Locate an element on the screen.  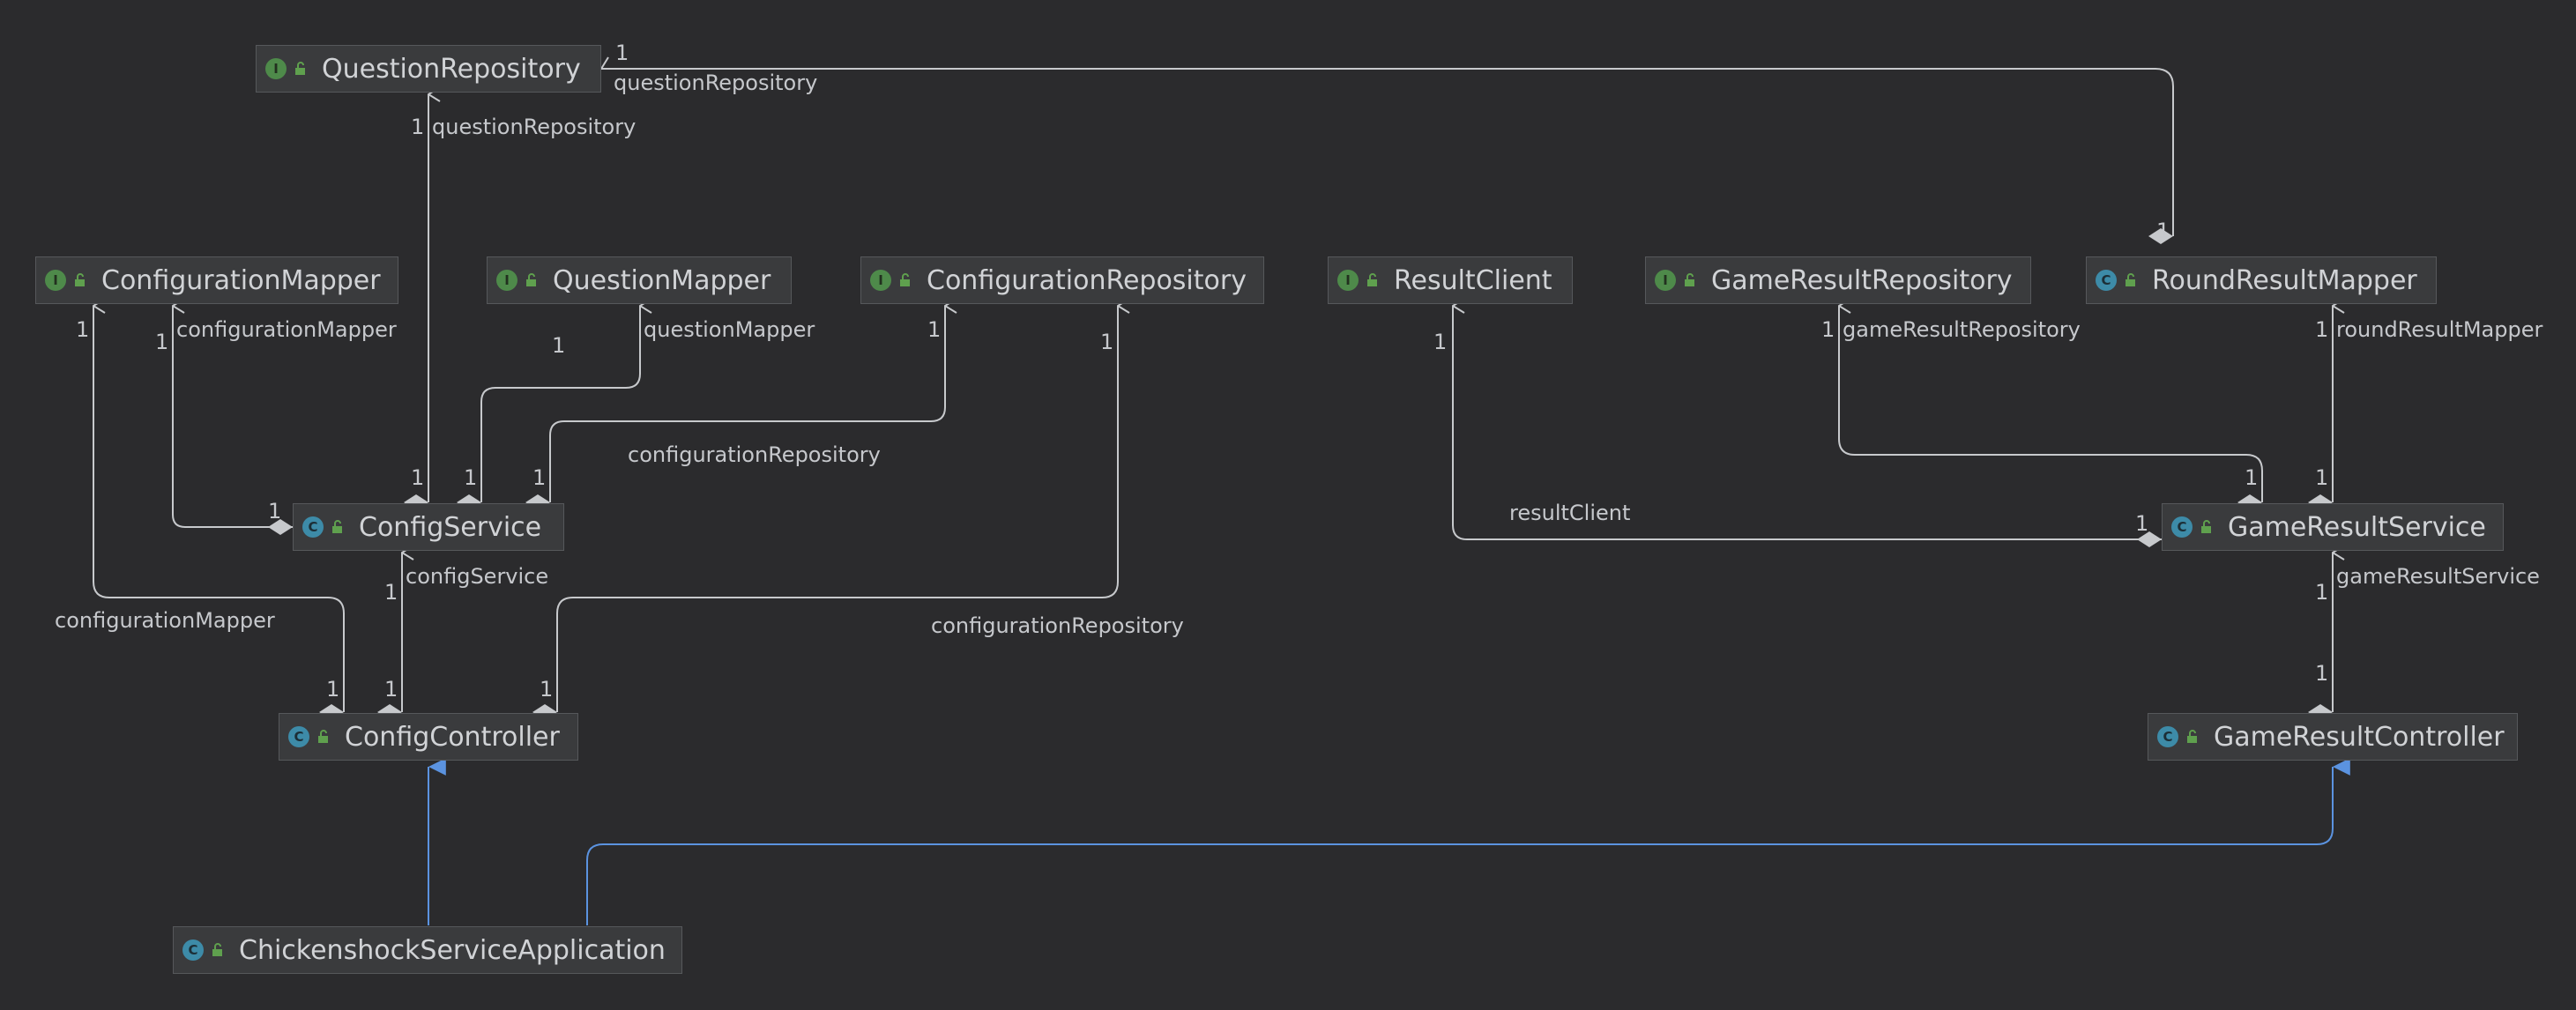
node-game-result-repository: I GameResultRepository is located at coordinates (1838, 280).